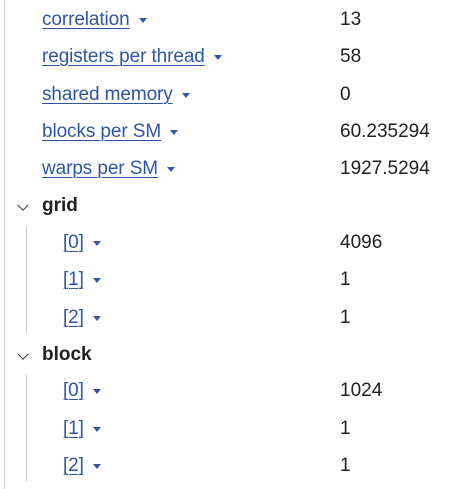 The width and height of the screenshot is (451, 489). Describe the element at coordinates (351, 56) in the screenshot. I see `property-value: 58` at that location.